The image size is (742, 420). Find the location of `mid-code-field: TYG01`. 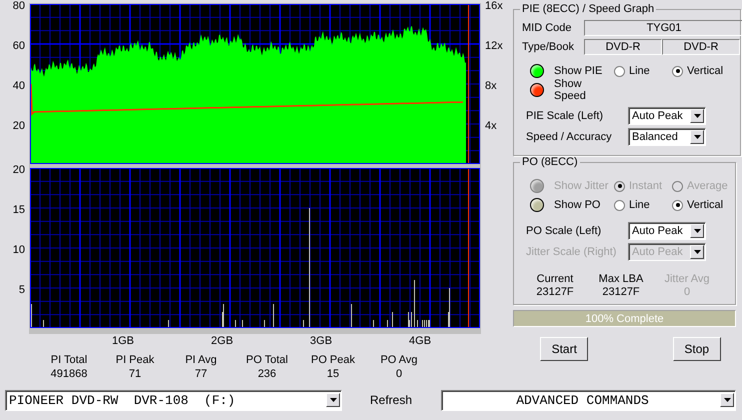

mid-code-field: TYG01 is located at coordinates (663, 28).